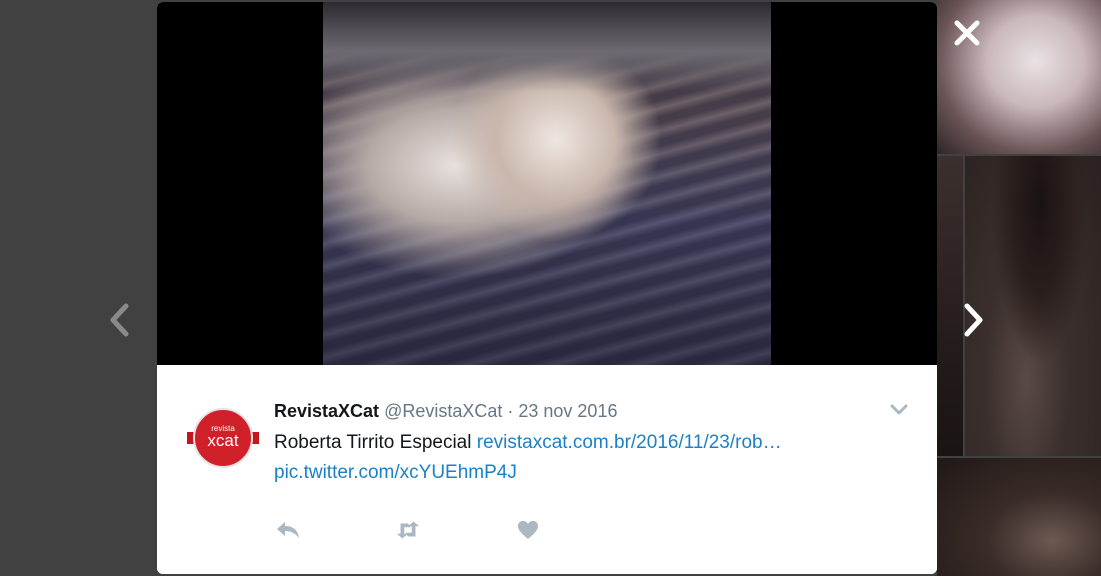  I want to click on previous-button, so click(119, 320).